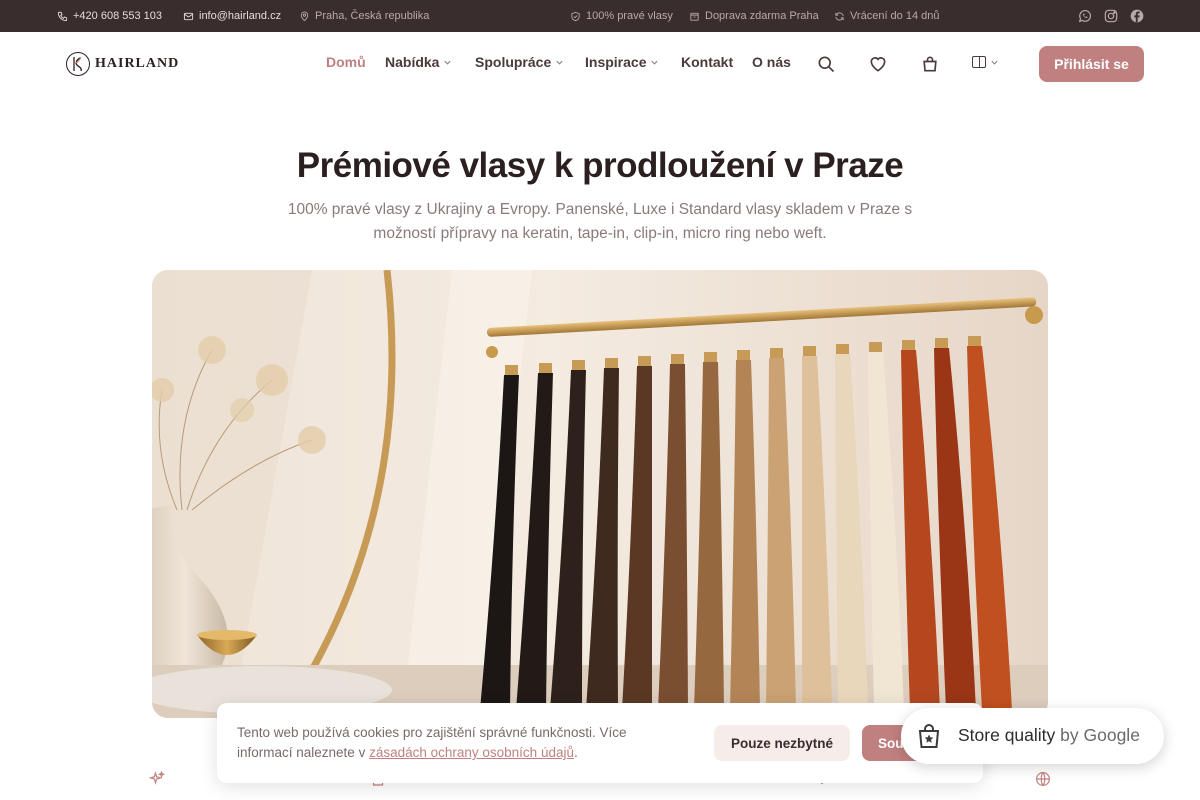 The height and width of the screenshot is (800, 1200). Describe the element at coordinates (62, 16) in the screenshot. I see `phone-icon` at that location.